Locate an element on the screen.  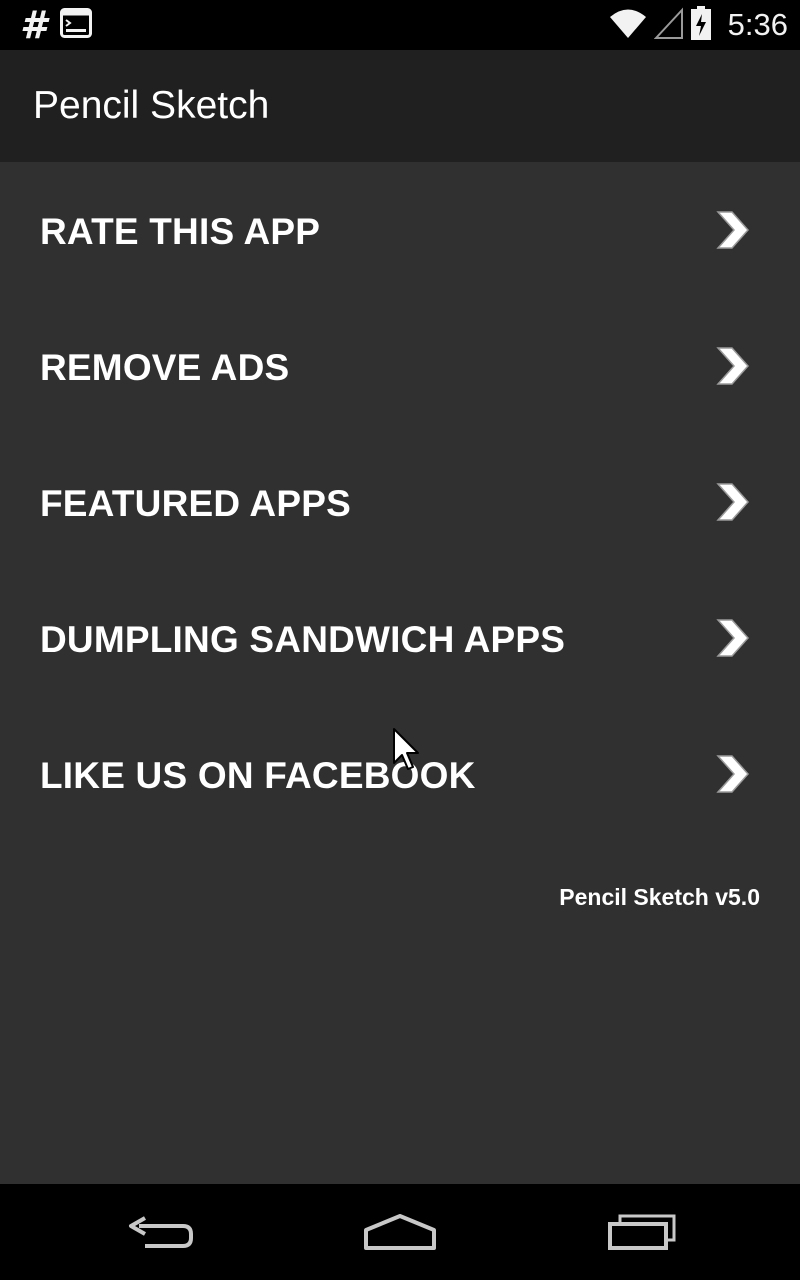
signal-icon is located at coordinates (668, 25).